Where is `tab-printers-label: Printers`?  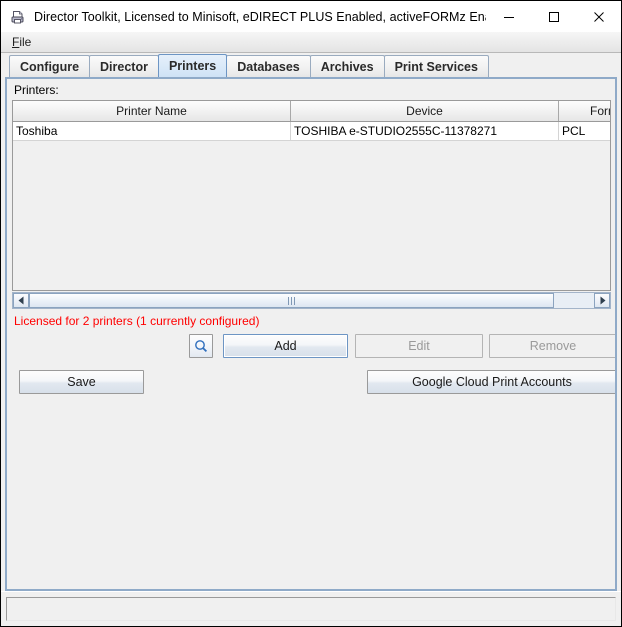 tab-printers-label: Printers is located at coordinates (192, 66).